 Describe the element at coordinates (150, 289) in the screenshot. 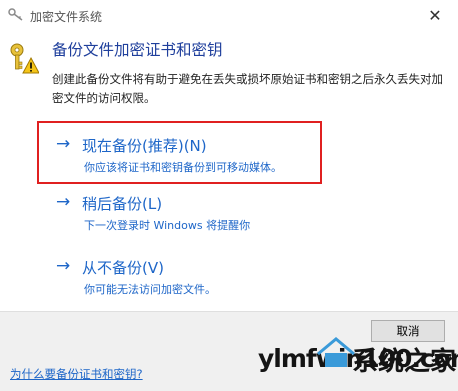

I see `option-description: 你可能无法访问加密文件。` at that location.